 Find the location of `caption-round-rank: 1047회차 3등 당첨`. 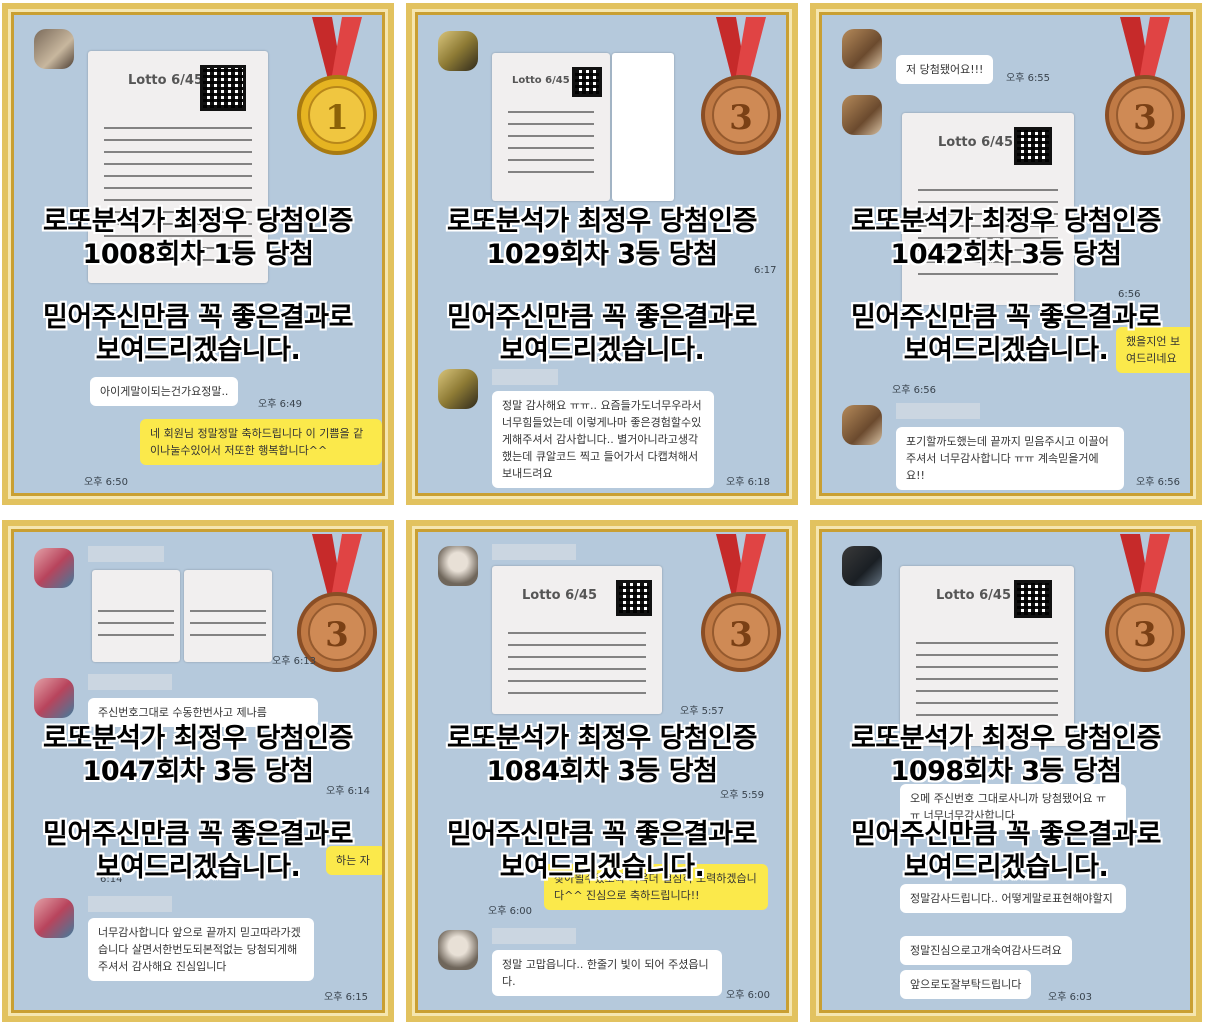

caption-round-rank: 1047회차 3등 당첨 is located at coordinates (198, 771).